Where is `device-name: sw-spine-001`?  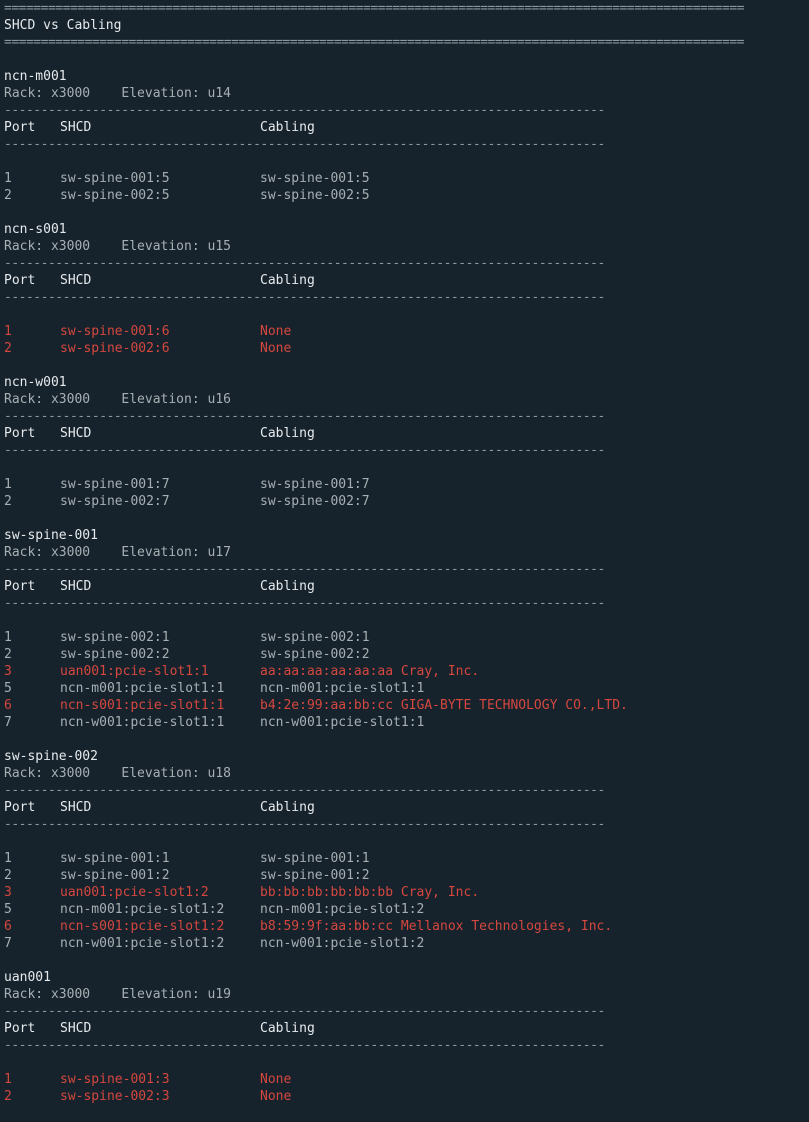 device-name: sw-spine-001 is located at coordinates (51, 535).